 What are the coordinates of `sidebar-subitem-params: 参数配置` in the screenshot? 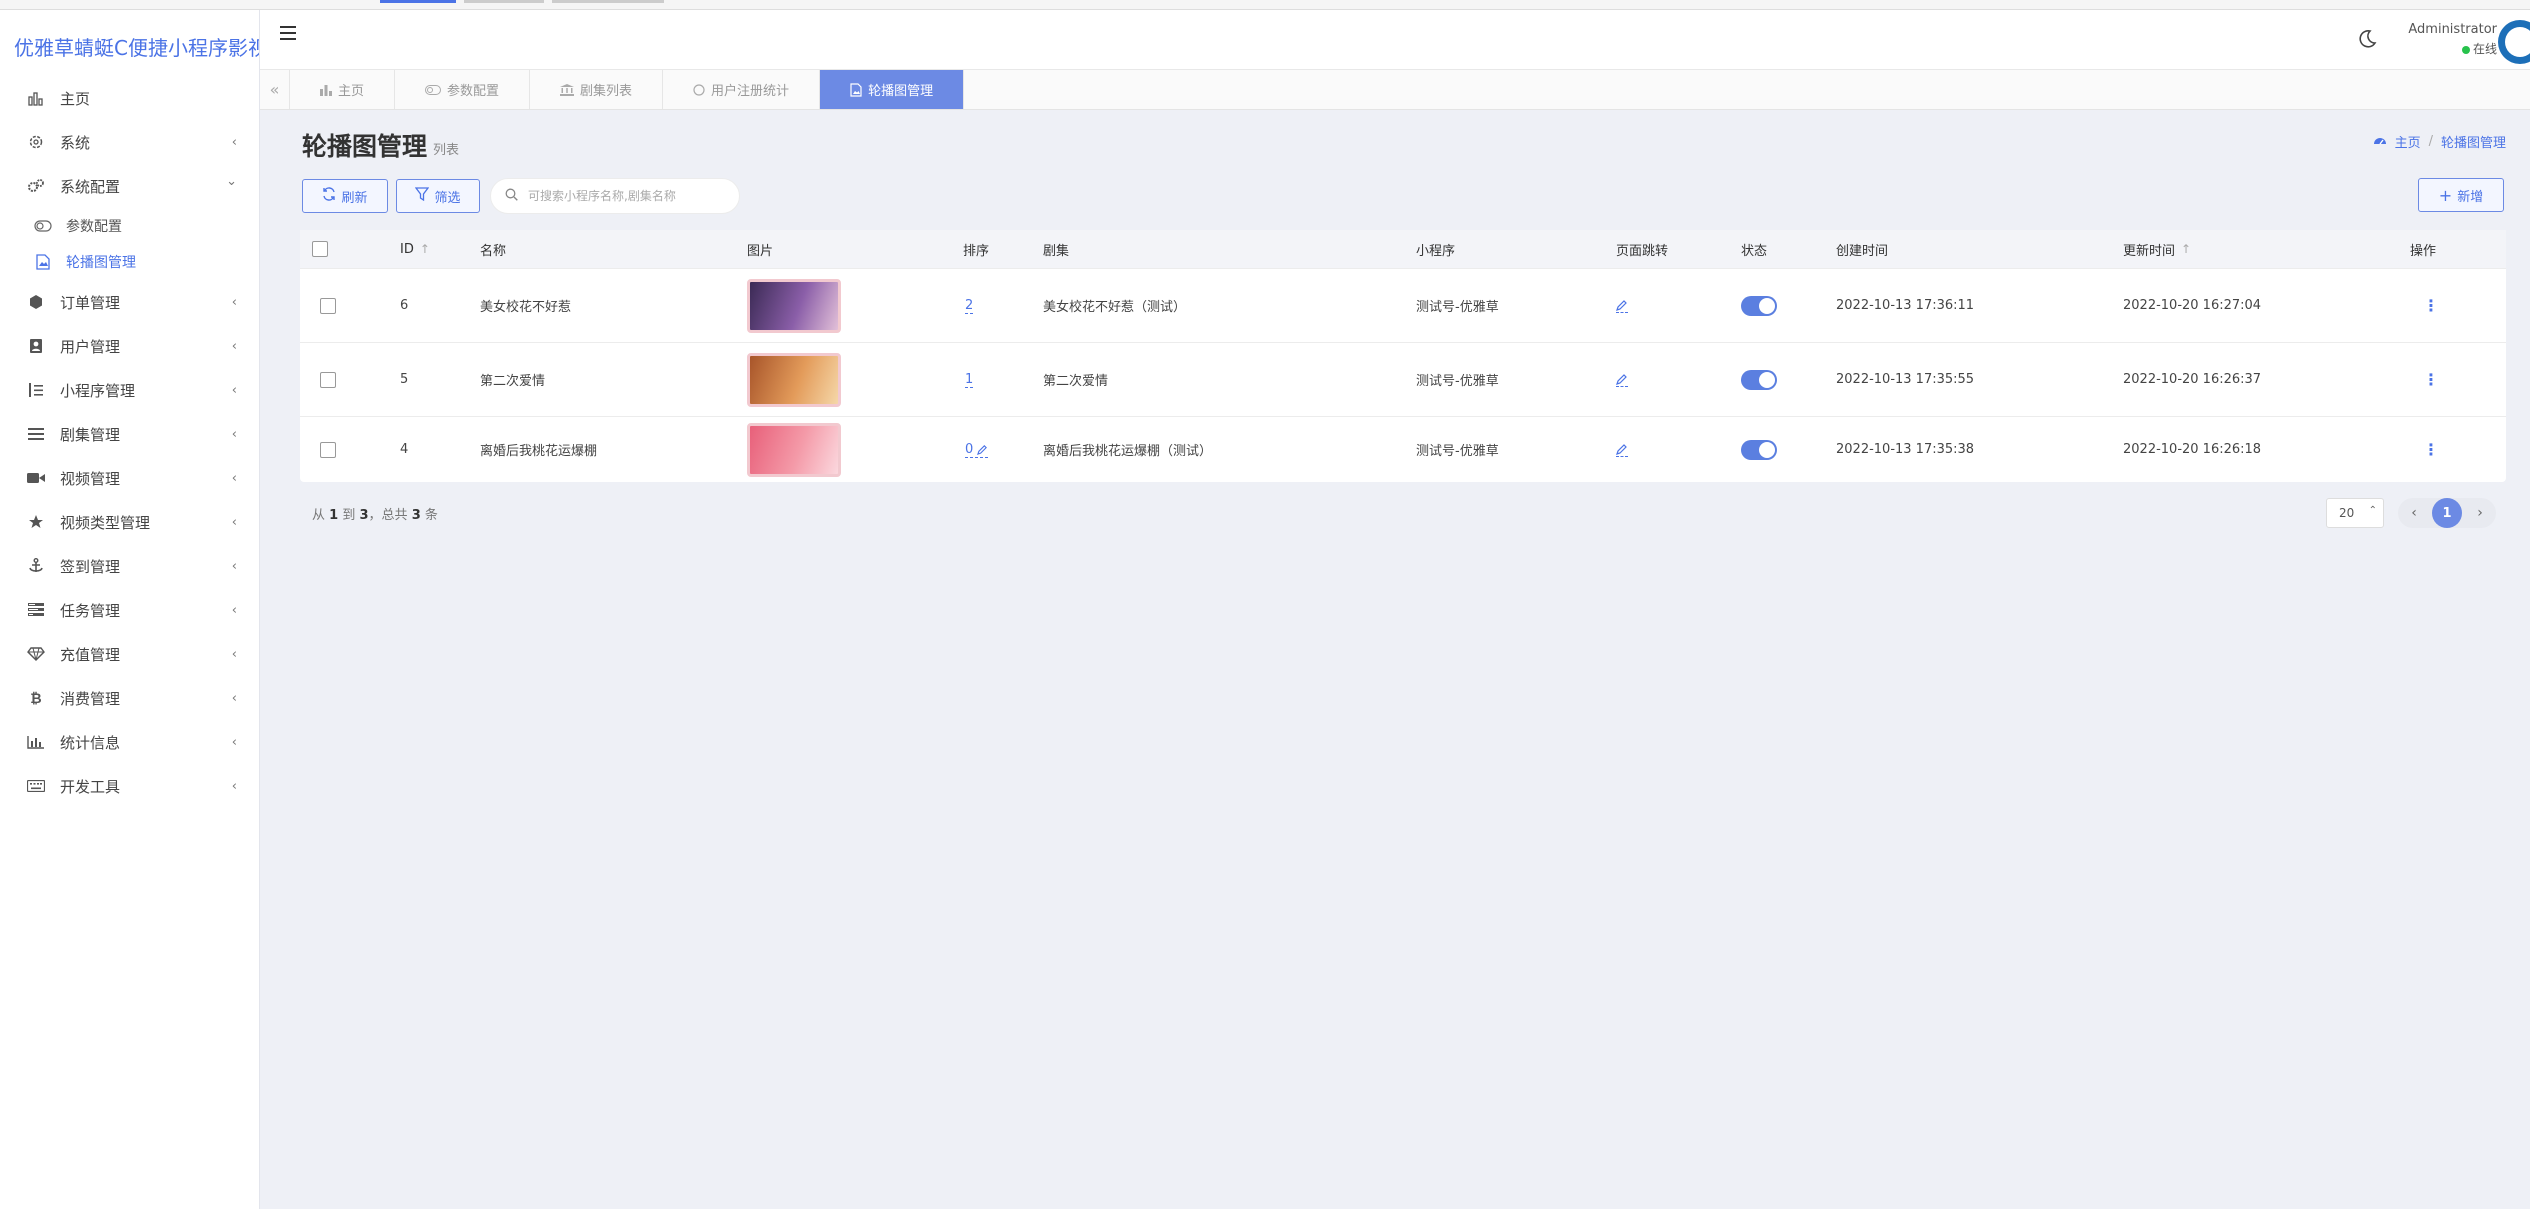 It's located at (129, 226).